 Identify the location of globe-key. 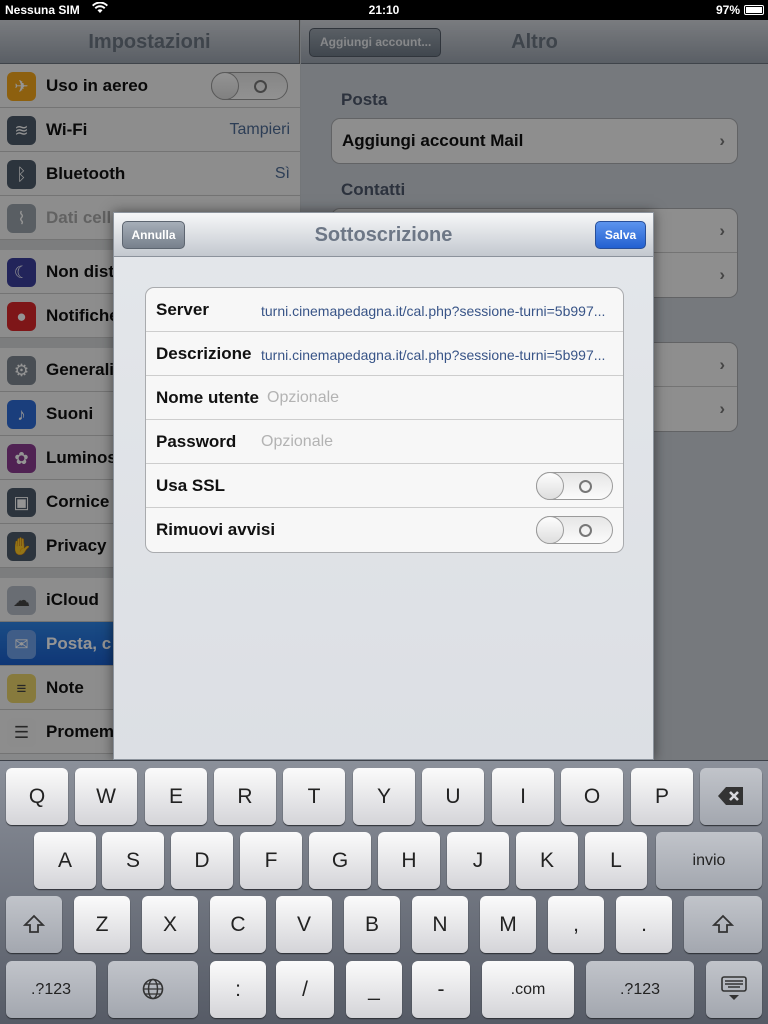
(153, 989).